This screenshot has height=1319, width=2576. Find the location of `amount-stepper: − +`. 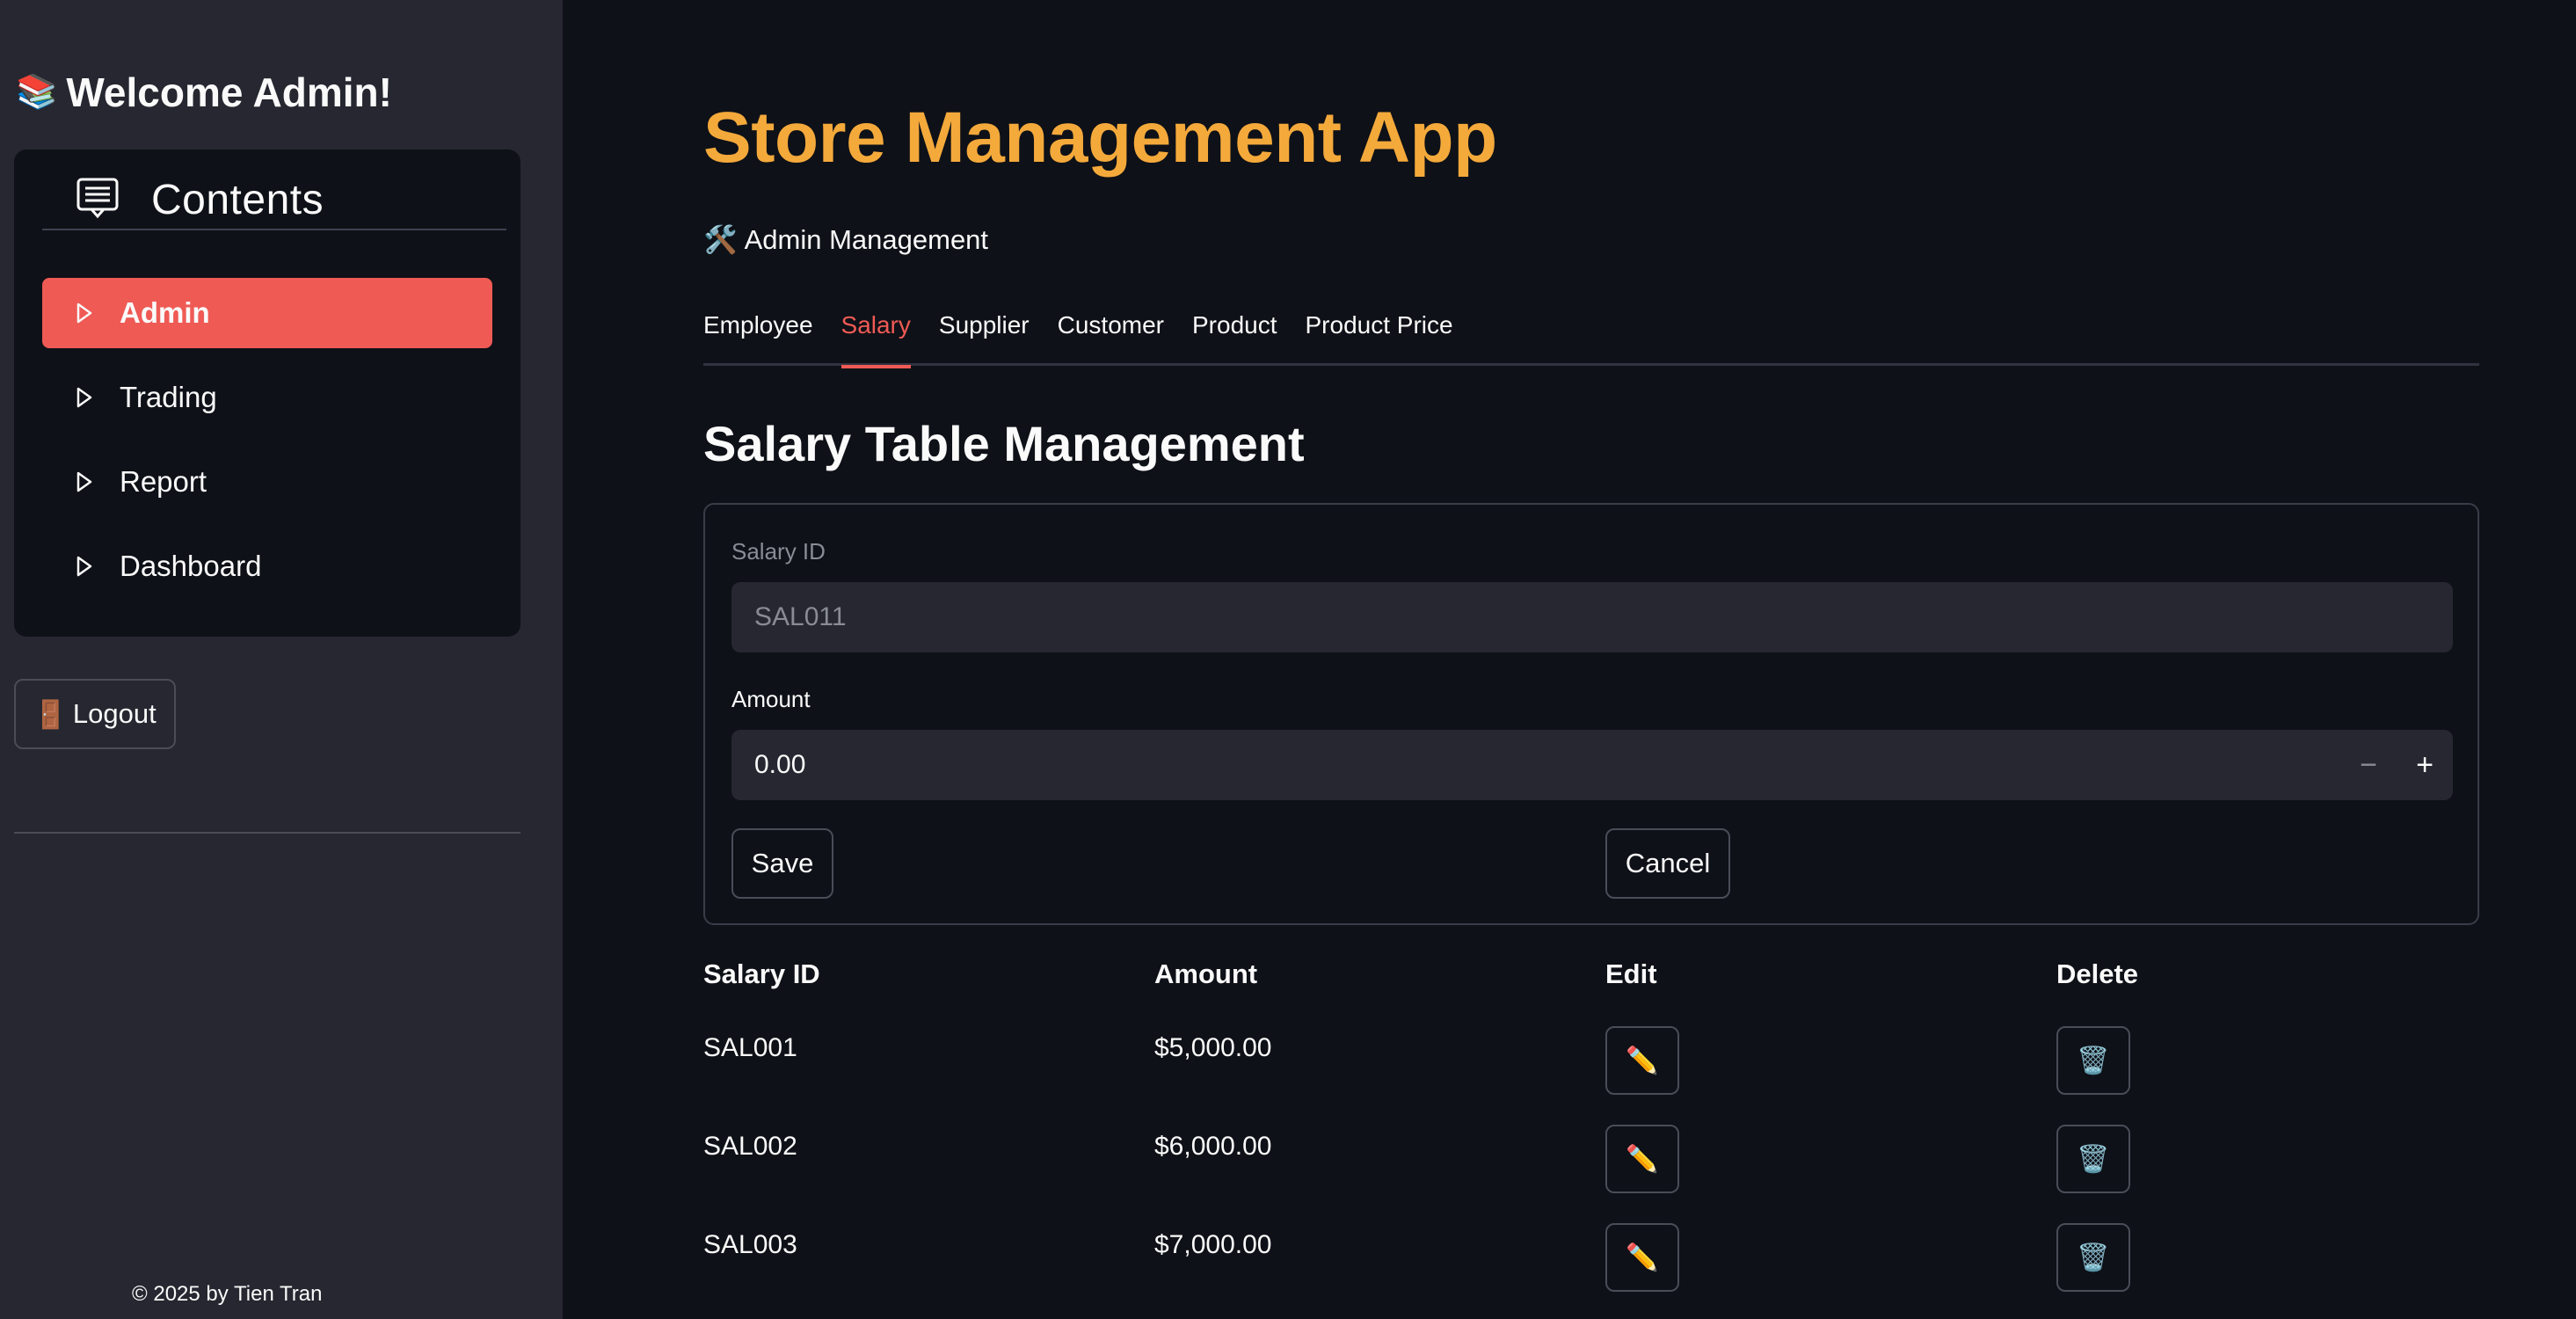

amount-stepper: − + is located at coordinates (2396, 765).